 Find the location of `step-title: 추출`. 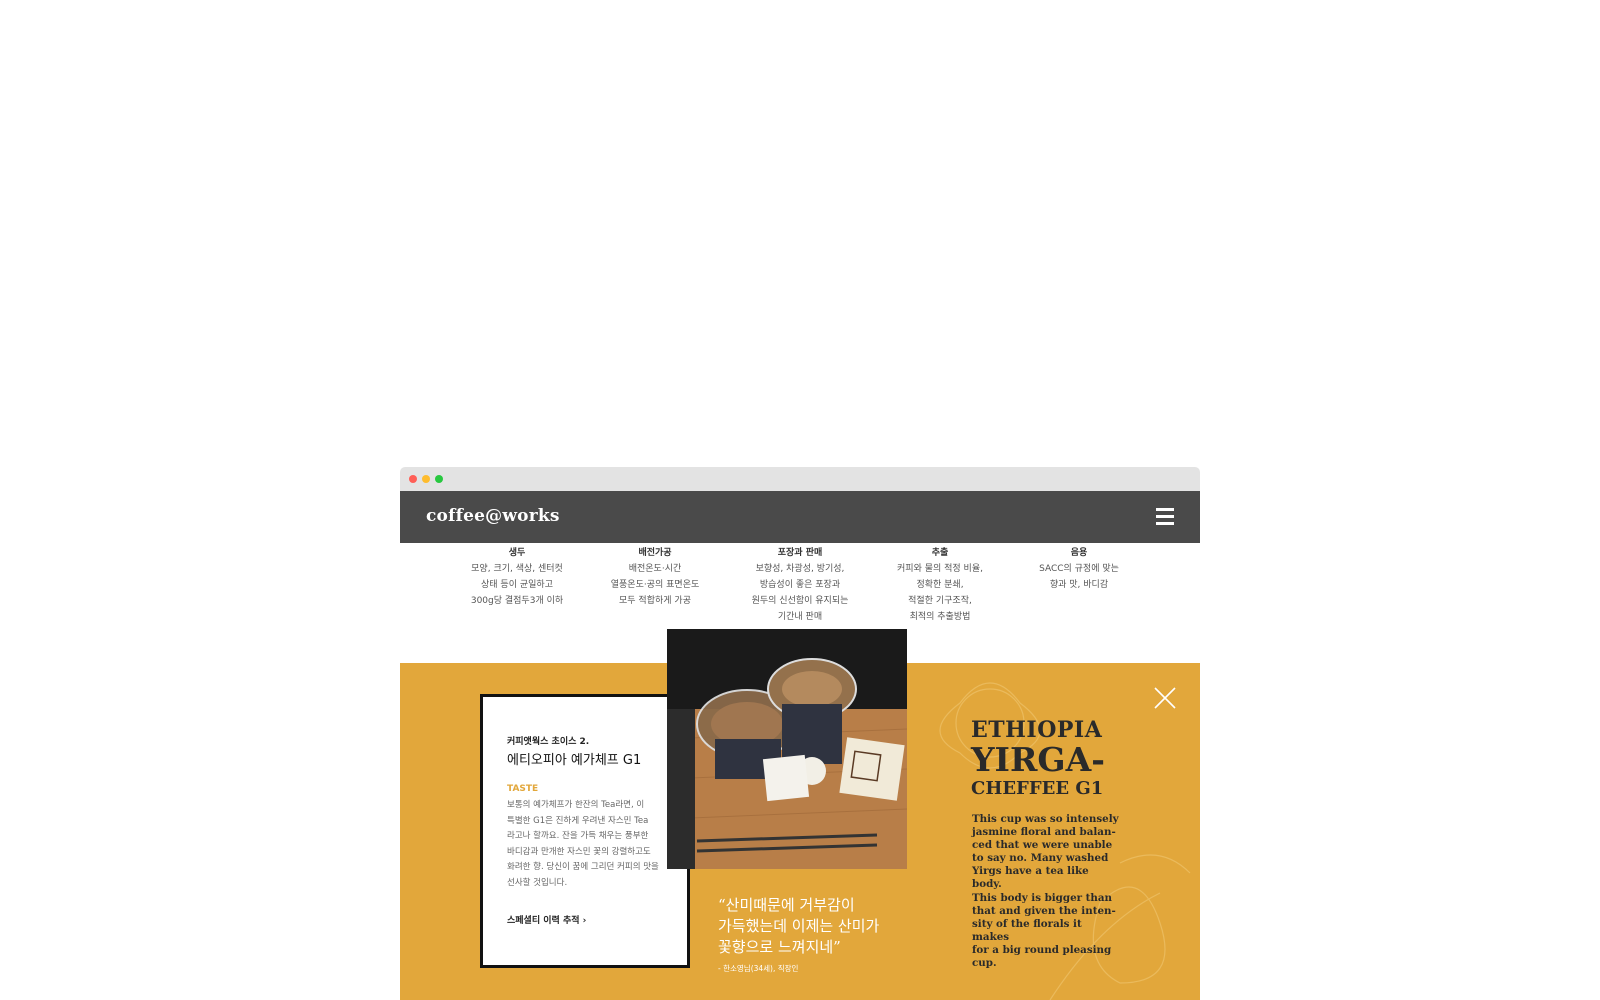

step-title: 추출 is located at coordinates (940, 553).